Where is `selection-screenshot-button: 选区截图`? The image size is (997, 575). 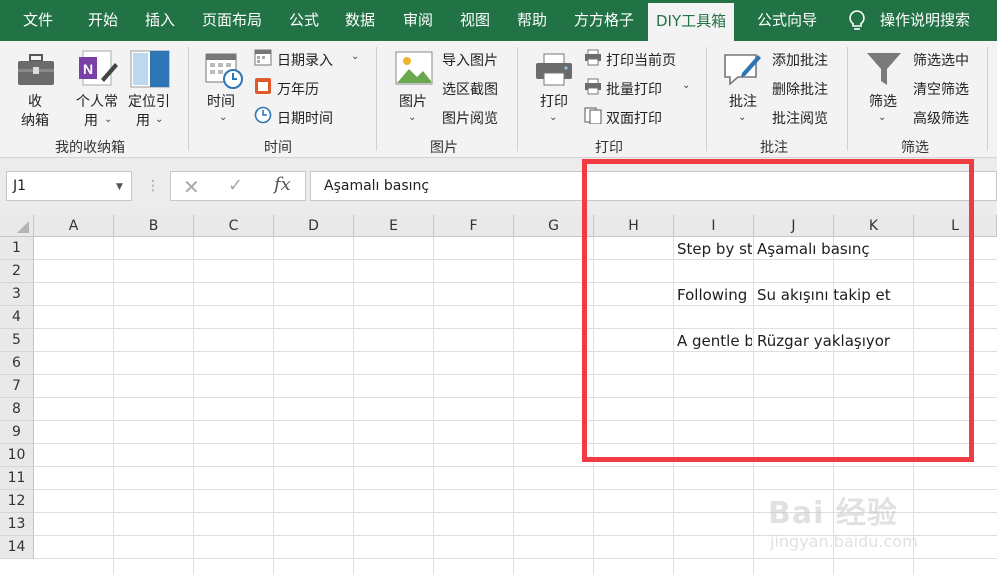 selection-screenshot-button: 选区截图 is located at coordinates (470, 89).